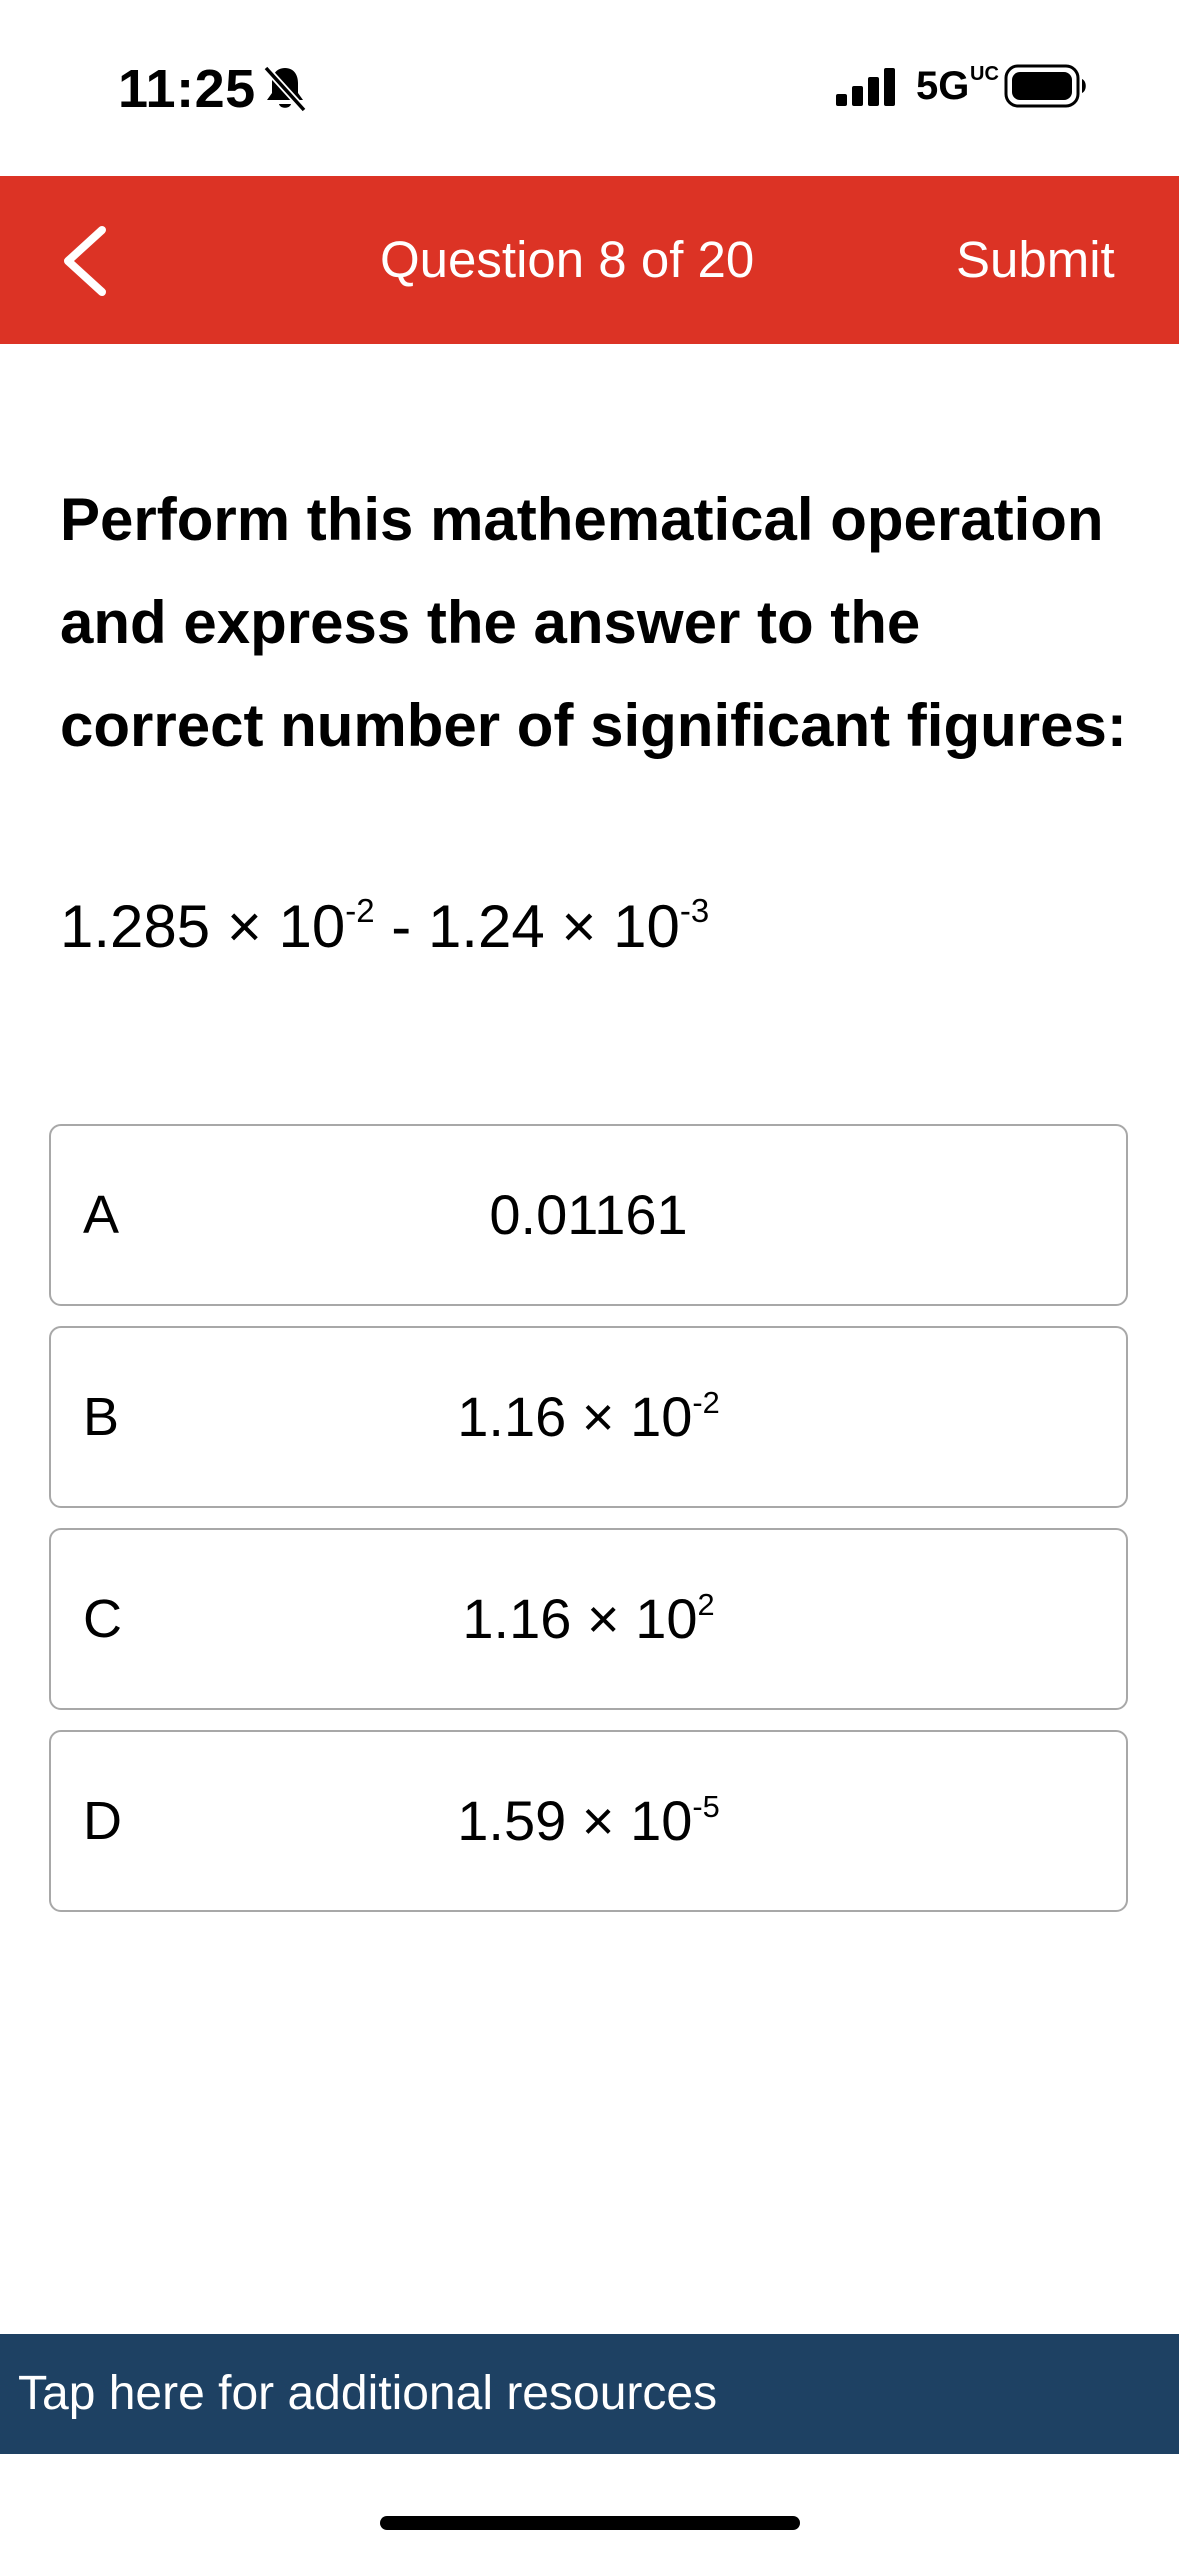  What do you see at coordinates (706, 1604) in the screenshot?
I see `choice-exponent: 2` at bounding box center [706, 1604].